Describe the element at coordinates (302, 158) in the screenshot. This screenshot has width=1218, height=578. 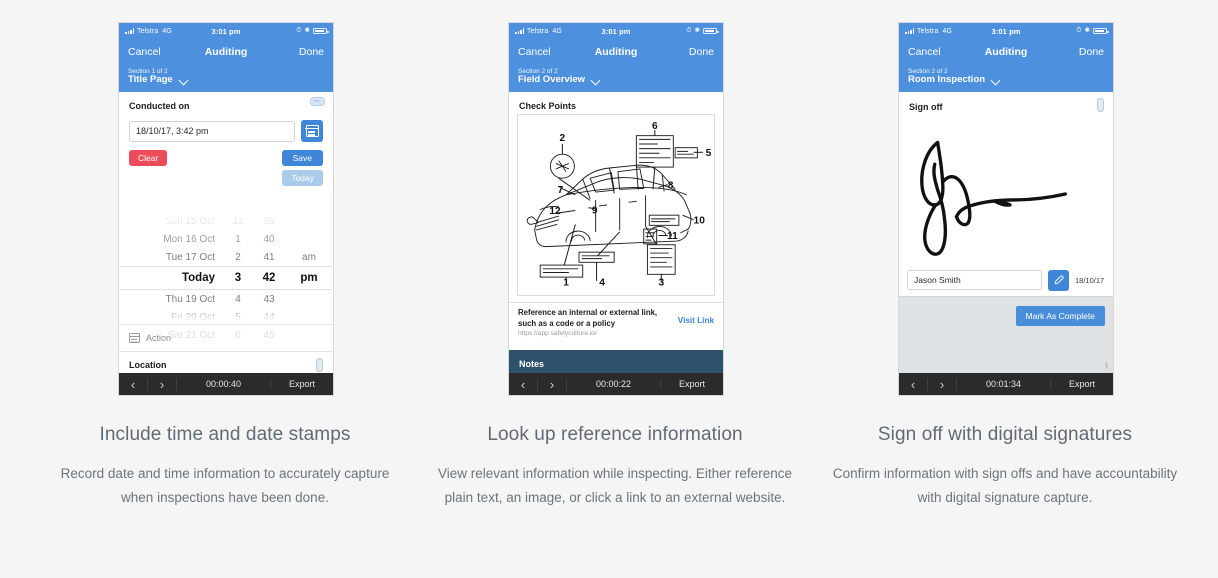
I see `save-button: Save` at that location.